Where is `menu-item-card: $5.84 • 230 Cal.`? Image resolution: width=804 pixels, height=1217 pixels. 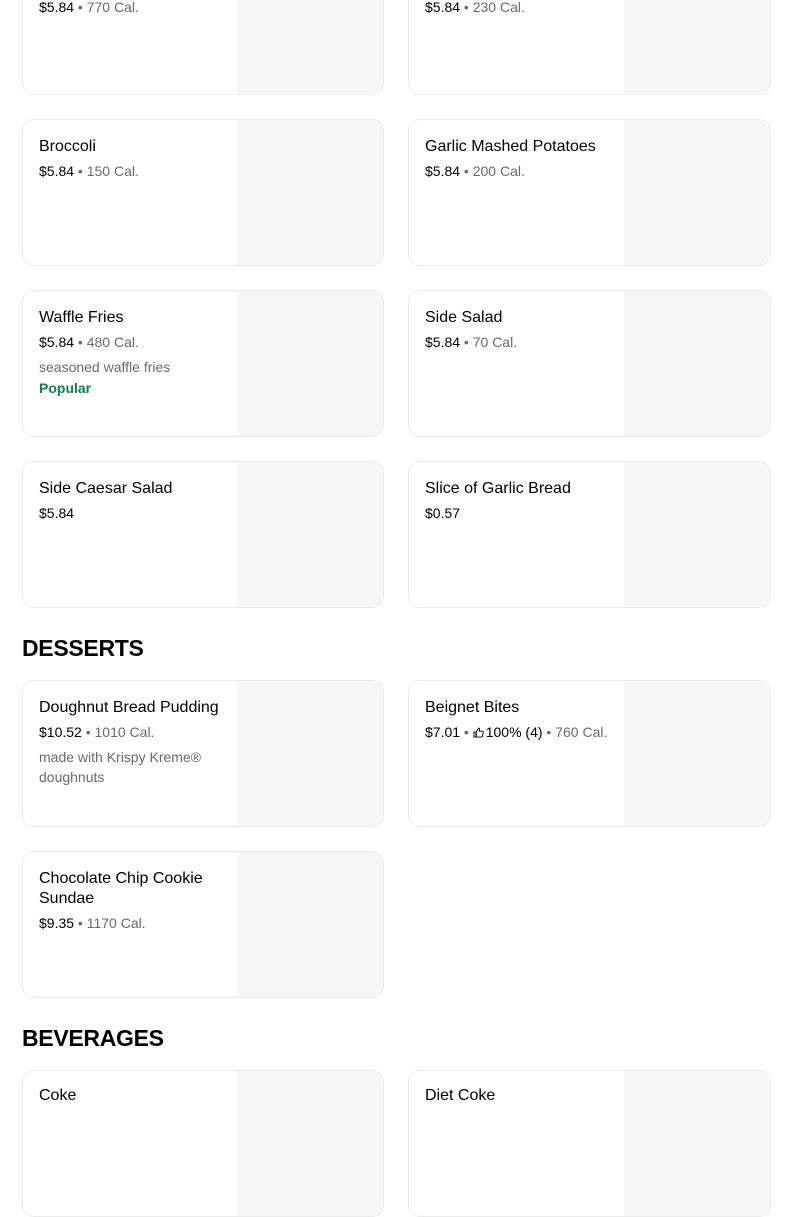 menu-item-card: $5.84 • 230 Cal. is located at coordinates (589, 47).